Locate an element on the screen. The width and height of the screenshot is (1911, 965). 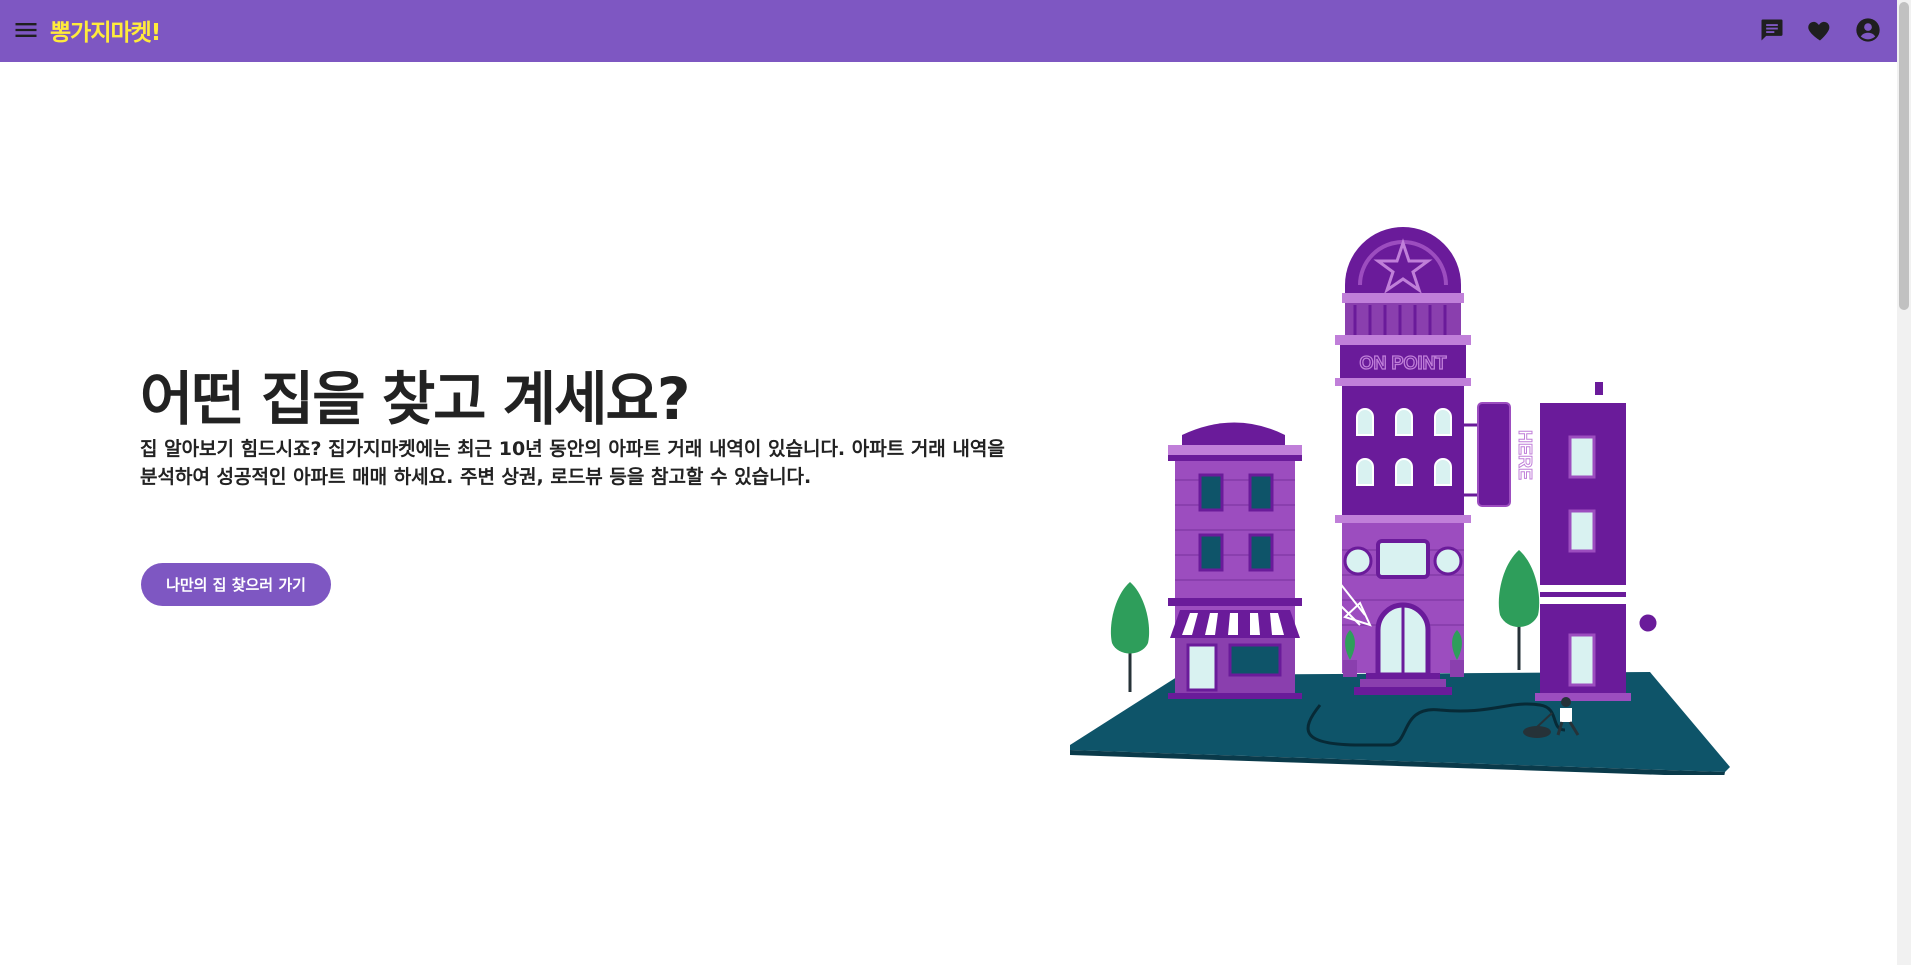
menu-icon is located at coordinates (26, 30).